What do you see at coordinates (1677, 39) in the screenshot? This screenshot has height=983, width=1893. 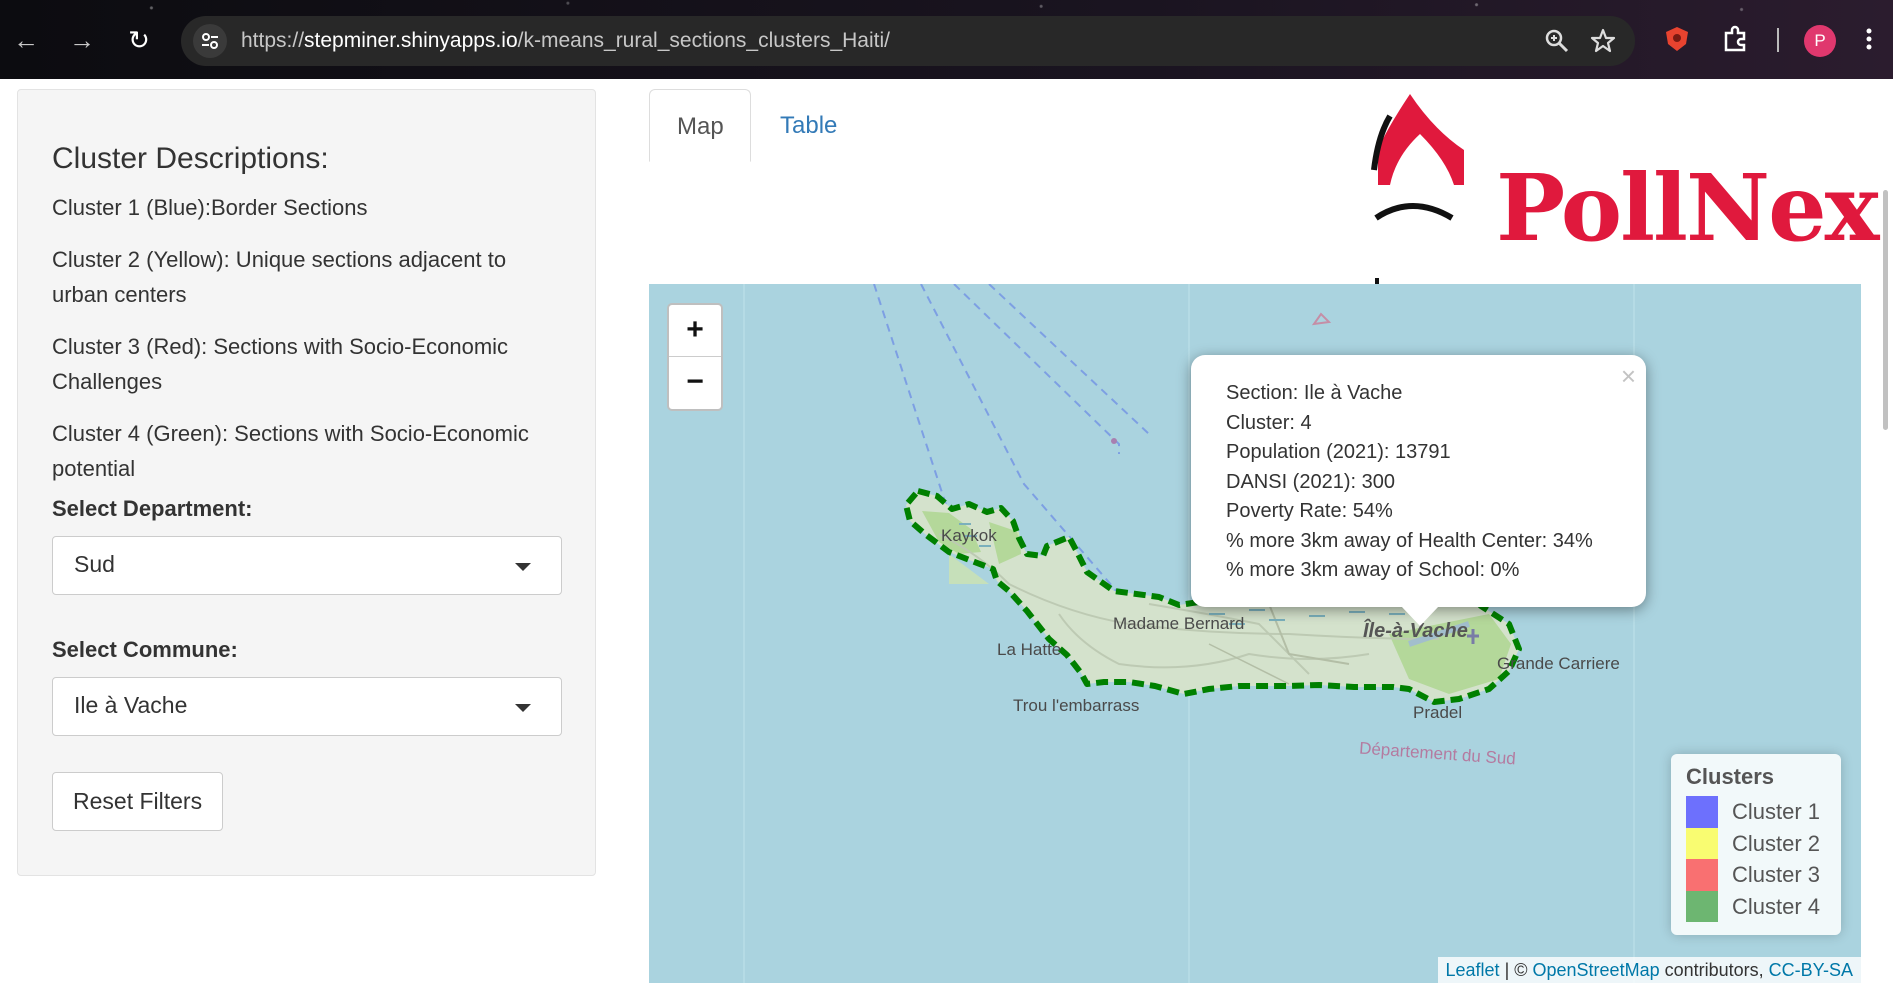 I see `extension-shield-icon` at bounding box center [1677, 39].